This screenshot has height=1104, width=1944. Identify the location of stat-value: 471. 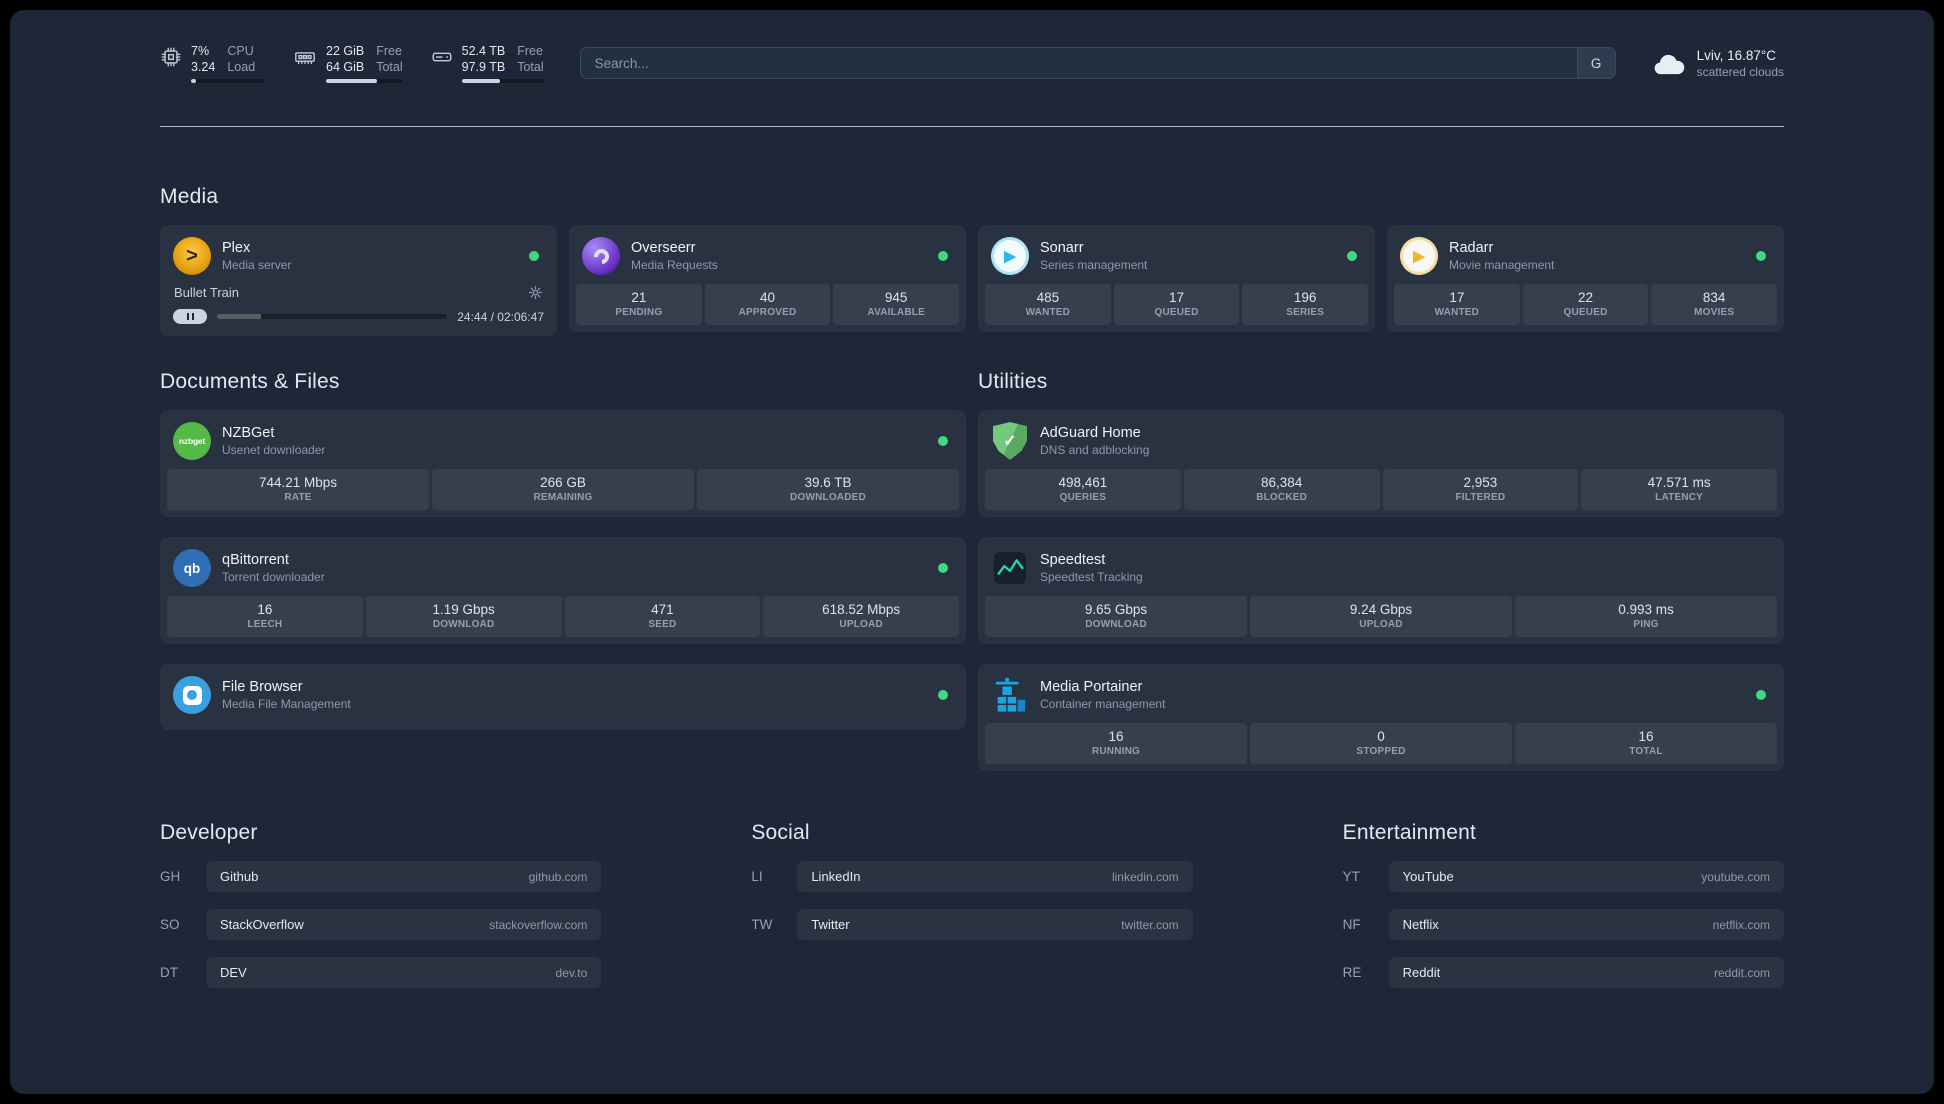
(662, 609).